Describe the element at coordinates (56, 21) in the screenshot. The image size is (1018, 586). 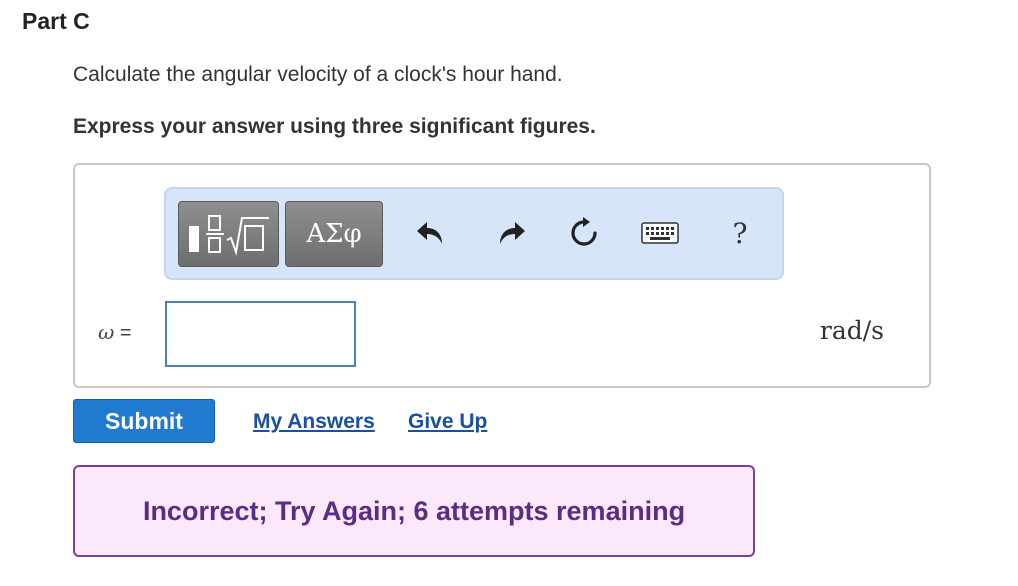
I see `part-title: Part C` at that location.